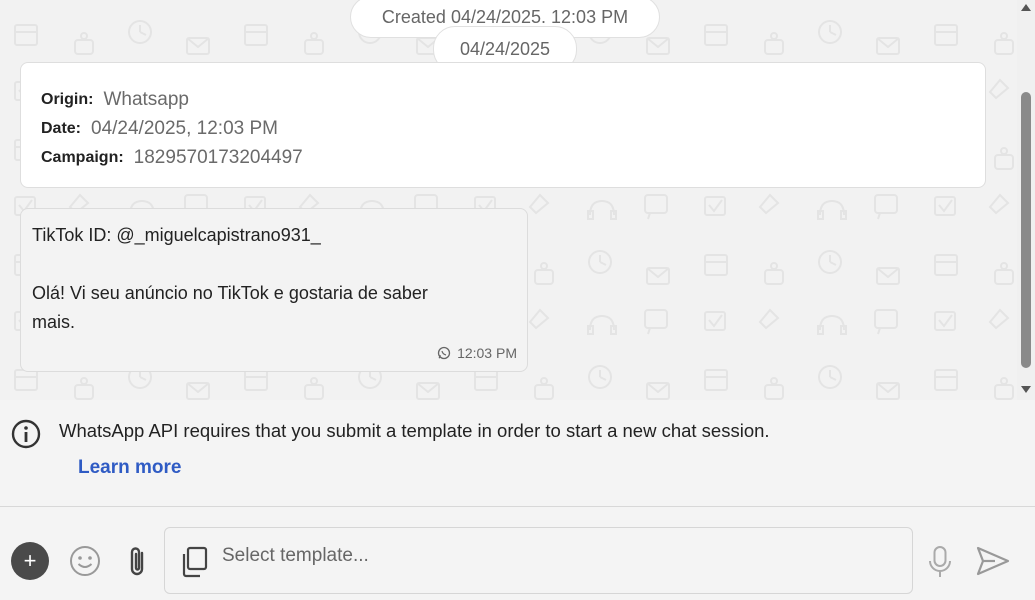 This screenshot has height=600, width=1035. I want to click on scroll-thumb, so click(1026, 230).